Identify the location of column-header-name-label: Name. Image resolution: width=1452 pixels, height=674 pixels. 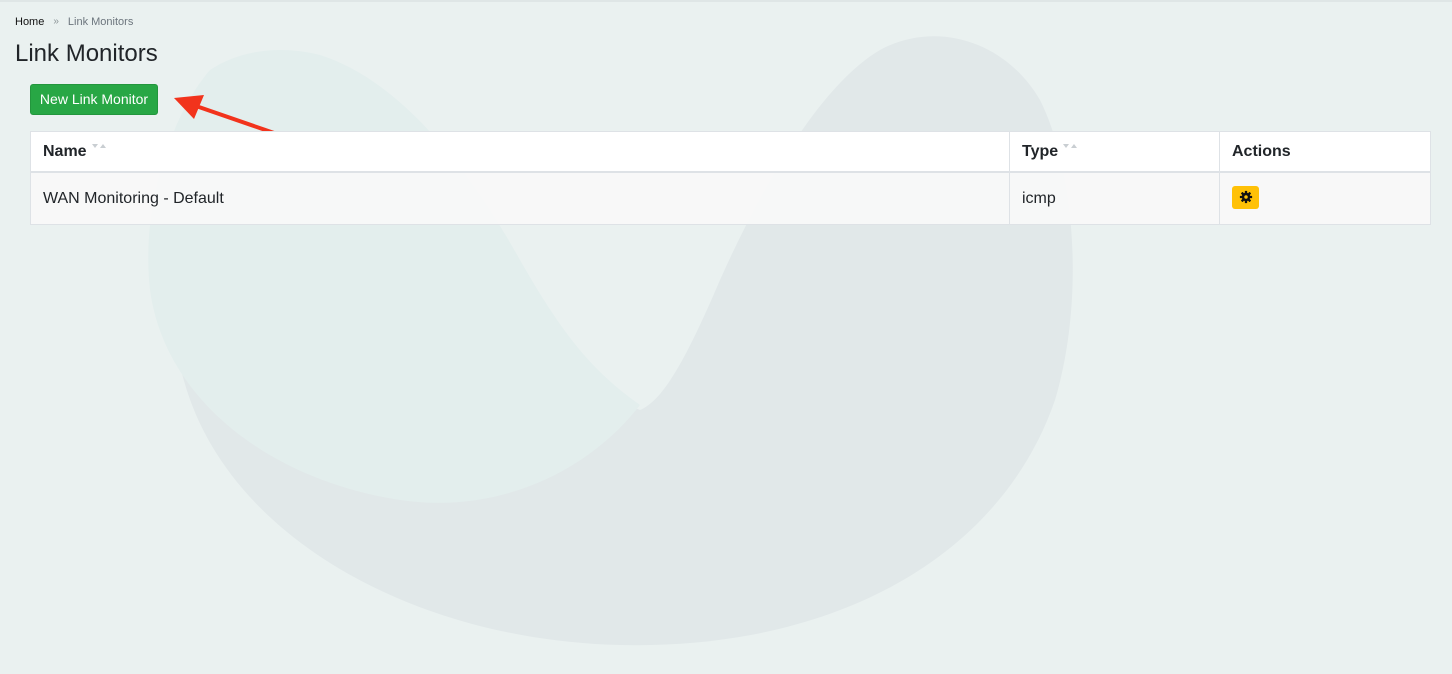
(65, 151).